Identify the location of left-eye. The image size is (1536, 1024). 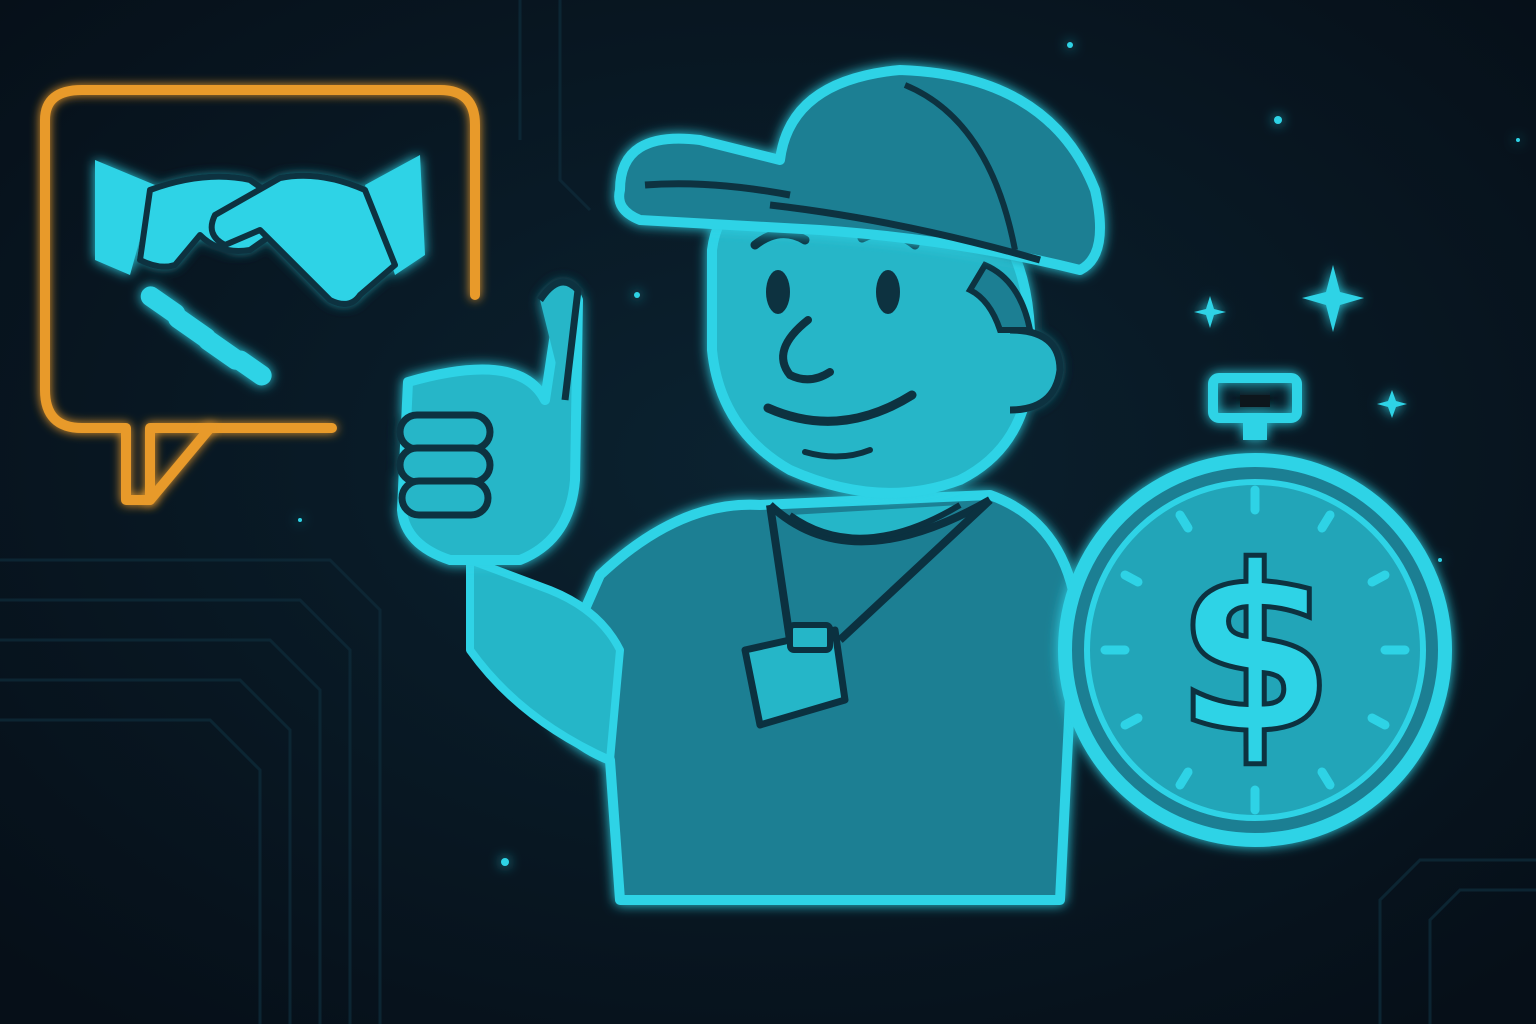
(778, 292).